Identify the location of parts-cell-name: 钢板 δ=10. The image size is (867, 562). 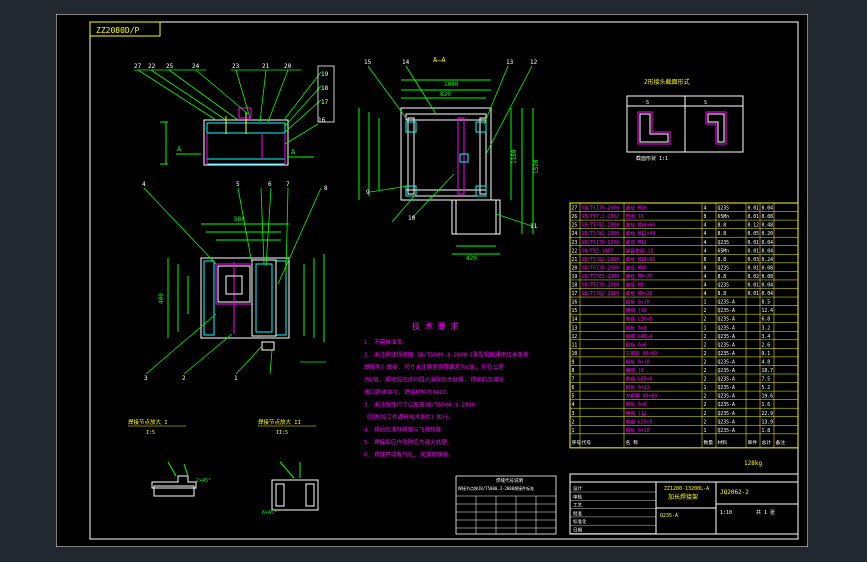
(638, 302).